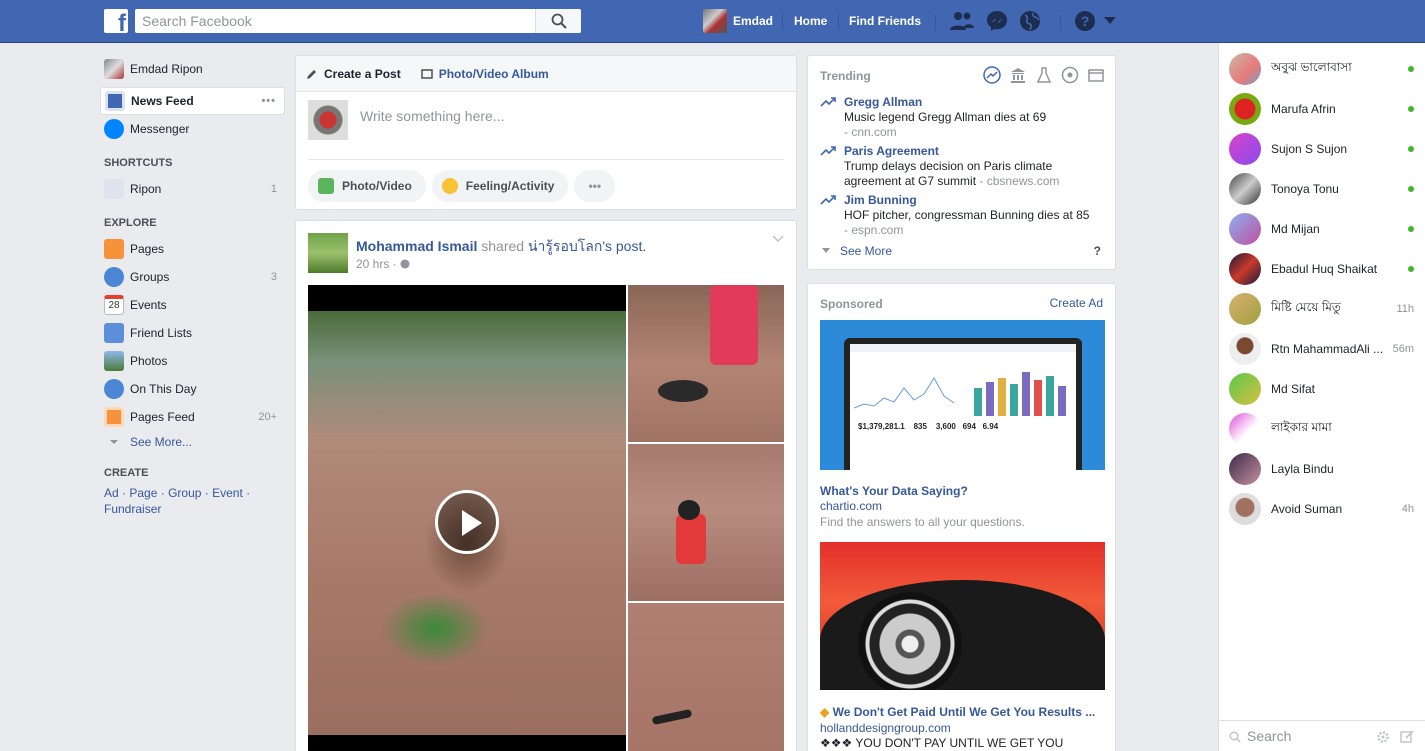 Image resolution: width=1425 pixels, height=751 pixels. What do you see at coordinates (885, 728) in the screenshot?
I see `ad-domain: hollanddesigngroup.com` at bounding box center [885, 728].